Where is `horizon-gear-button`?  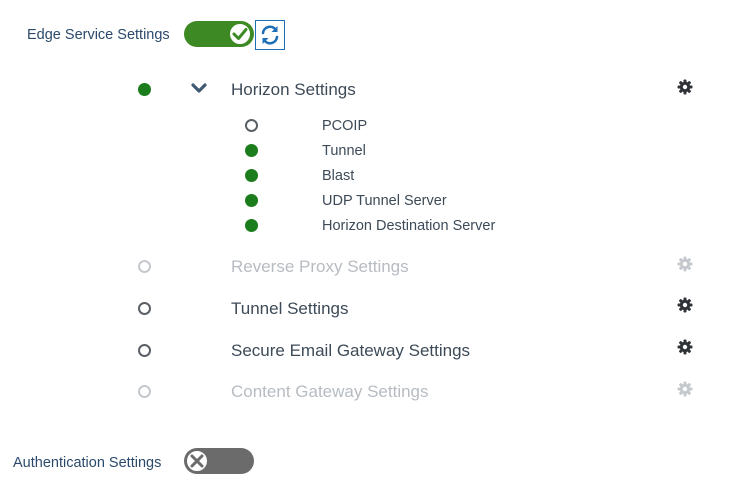
horizon-gear-button is located at coordinates (685, 89).